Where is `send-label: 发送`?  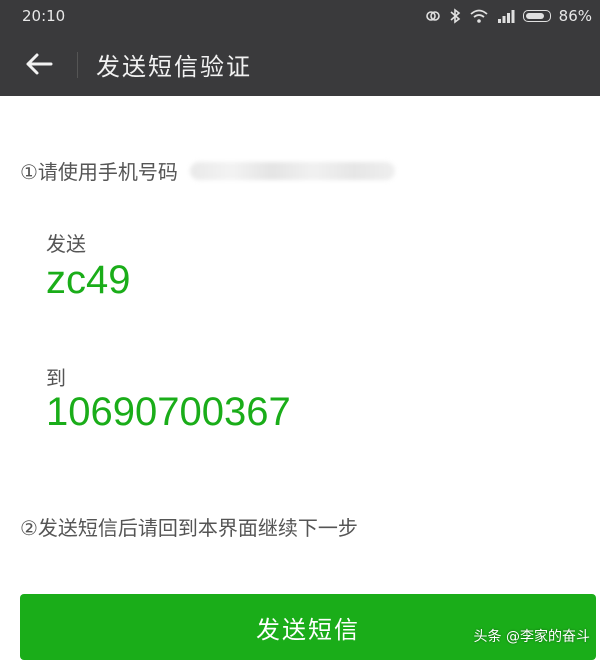 send-label: 发送 is located at coordinates (66, 244).